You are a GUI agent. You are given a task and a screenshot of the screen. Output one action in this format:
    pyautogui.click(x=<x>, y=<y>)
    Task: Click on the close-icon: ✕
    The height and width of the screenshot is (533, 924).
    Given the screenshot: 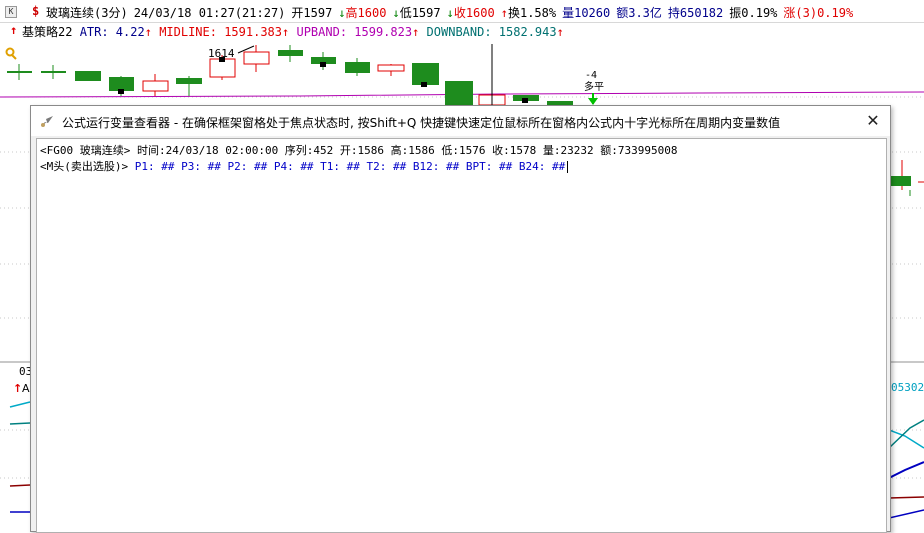 What is the action you would take?
    pyautogui.click(x=873, y=121)
    